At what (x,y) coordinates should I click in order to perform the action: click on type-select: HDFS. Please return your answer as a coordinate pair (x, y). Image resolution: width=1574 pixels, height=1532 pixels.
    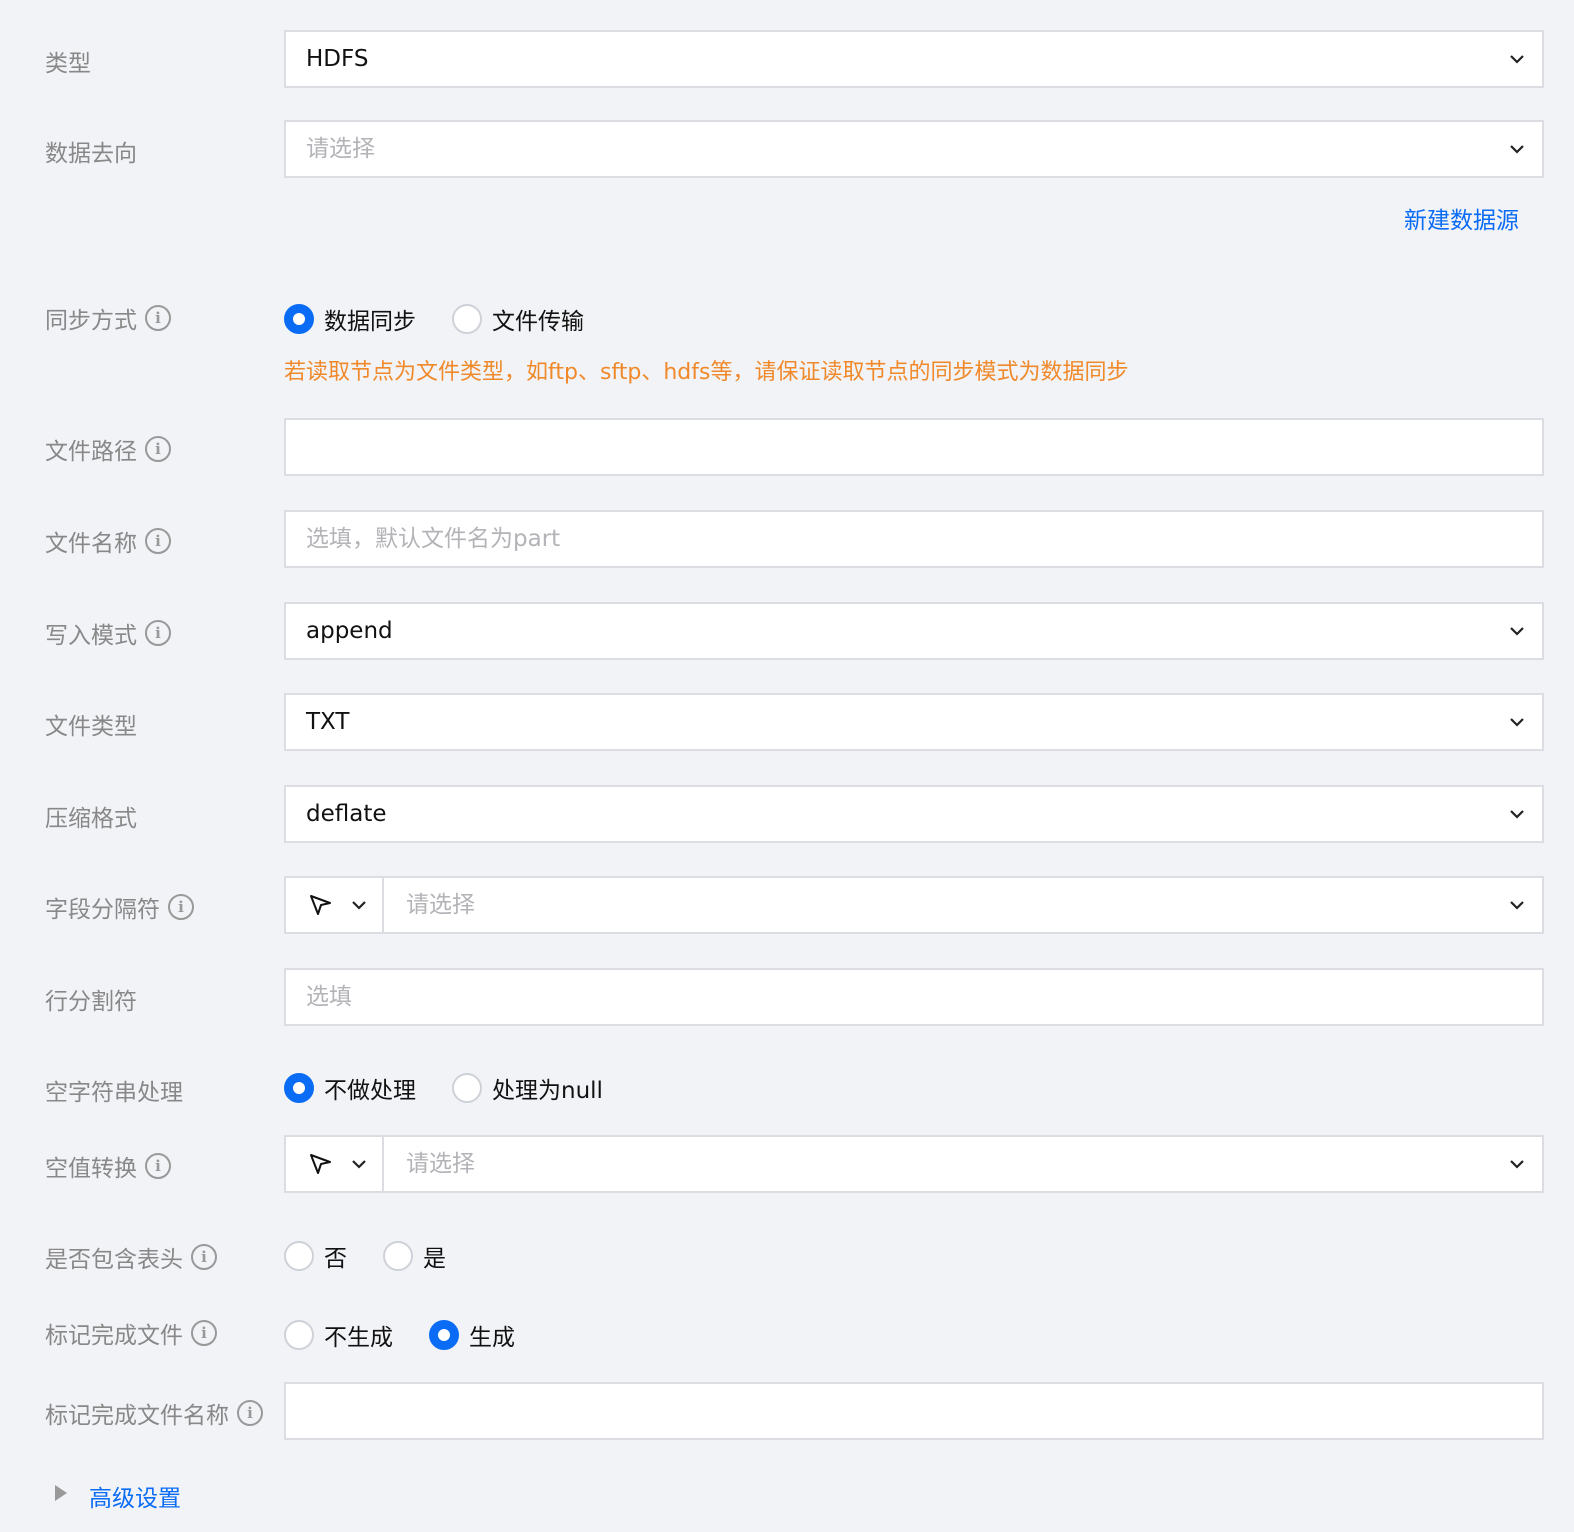
    Looking at the image, I should click on (914, 59).